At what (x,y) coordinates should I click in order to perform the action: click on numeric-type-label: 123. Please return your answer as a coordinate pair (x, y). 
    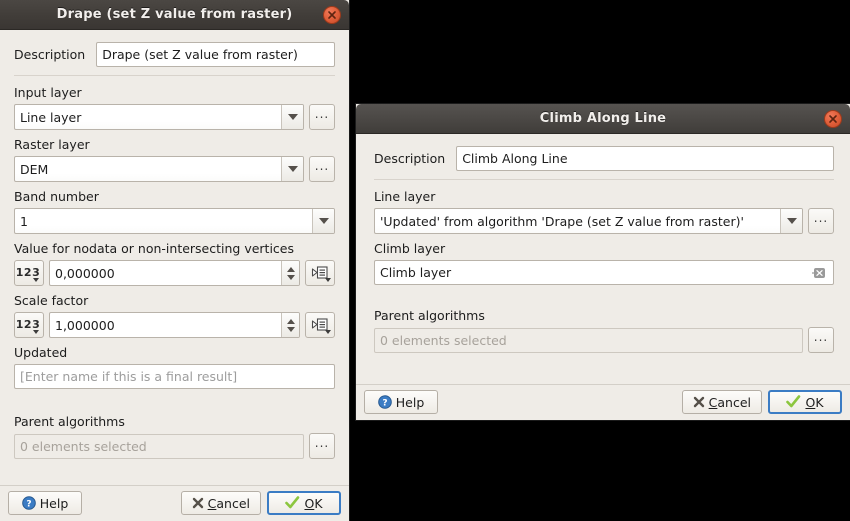
    Looking at the image, I should click on (28, 324).